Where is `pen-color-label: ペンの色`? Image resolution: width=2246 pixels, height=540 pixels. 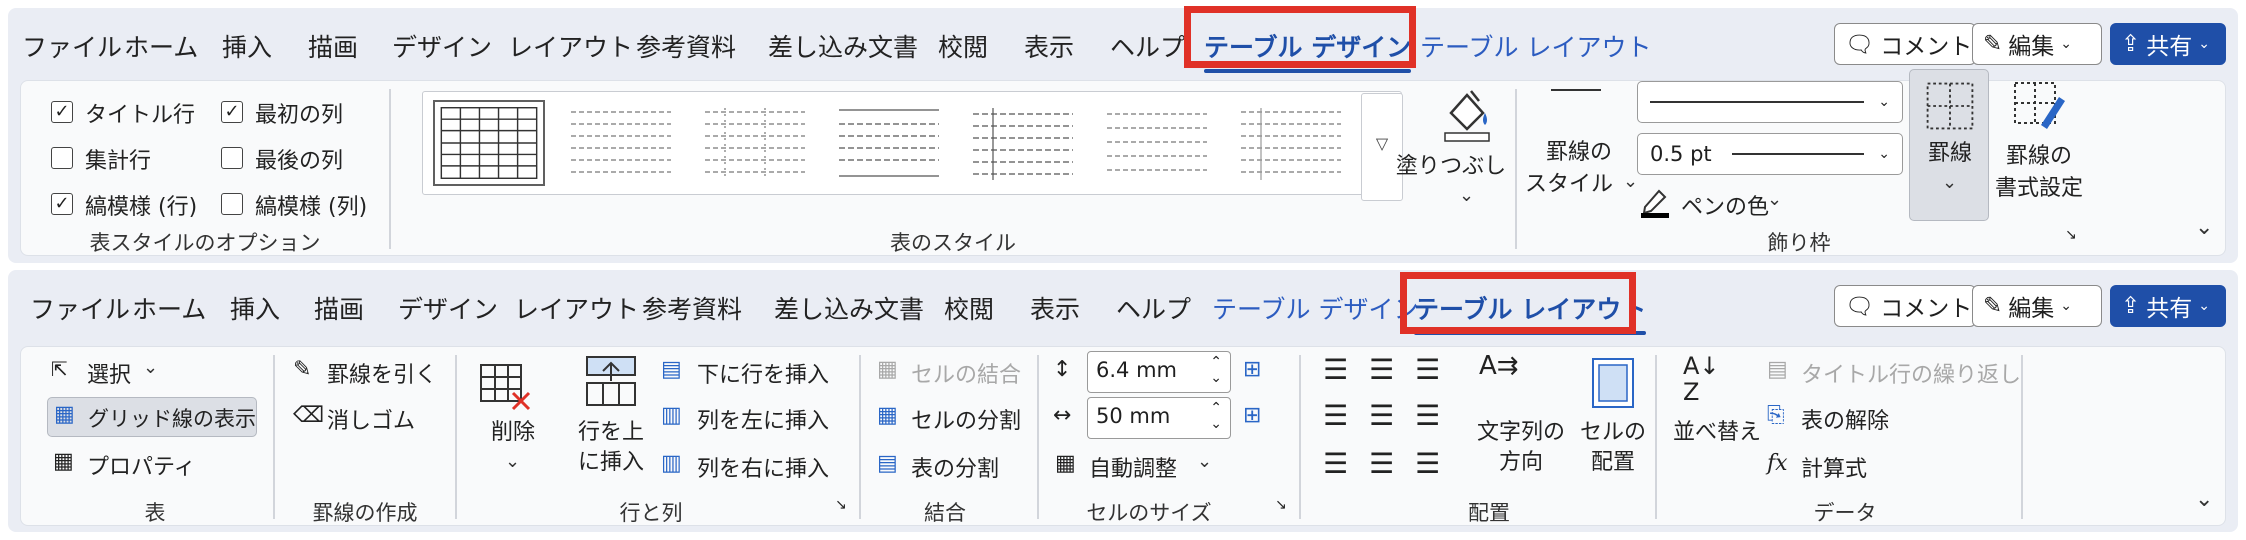
pen-color-label: ペンの色 is located at coordinates (1725, 205).